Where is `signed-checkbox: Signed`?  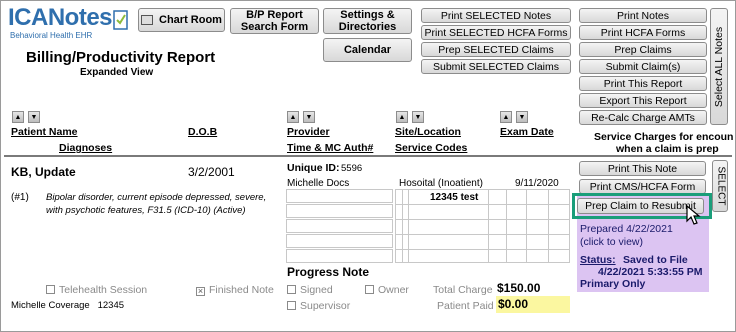
signed-checkbox: Signed is located at coordinates (310, 290).